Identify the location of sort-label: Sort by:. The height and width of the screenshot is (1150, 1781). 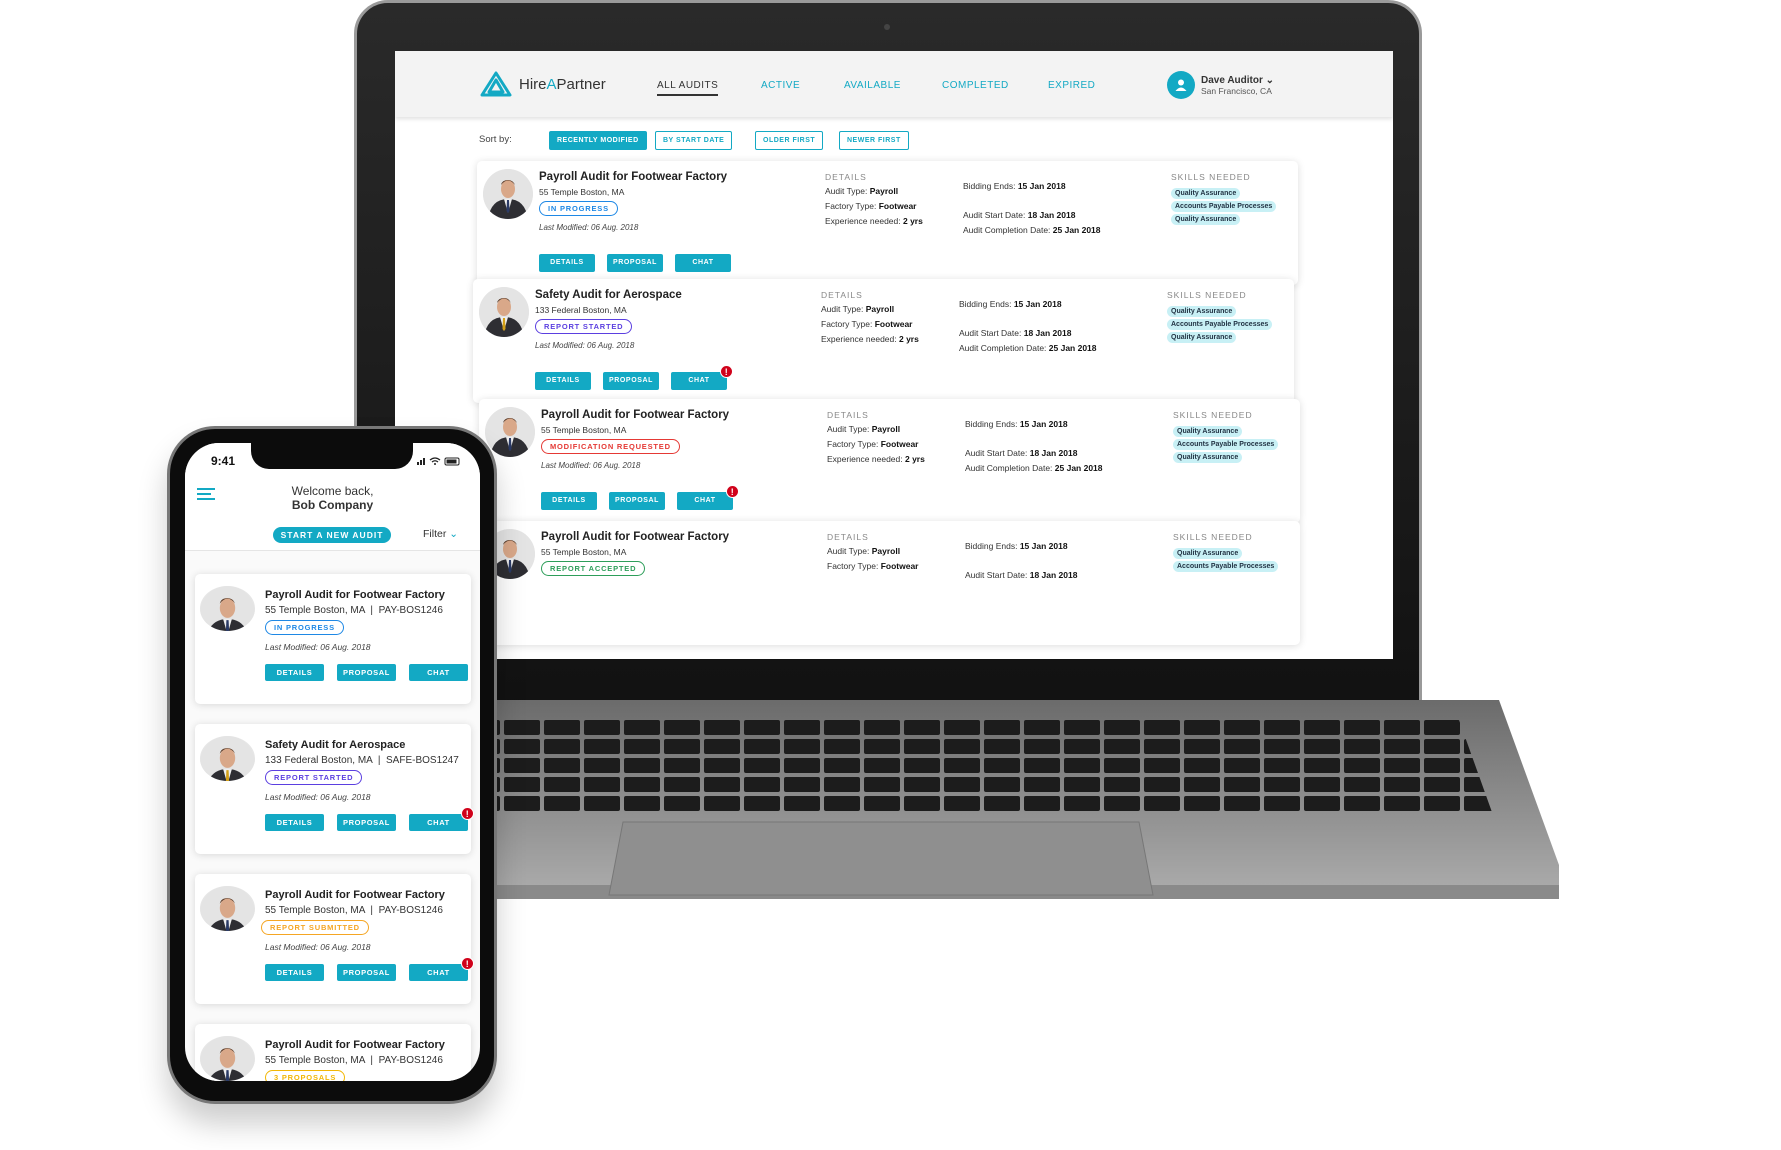
(495, 139).